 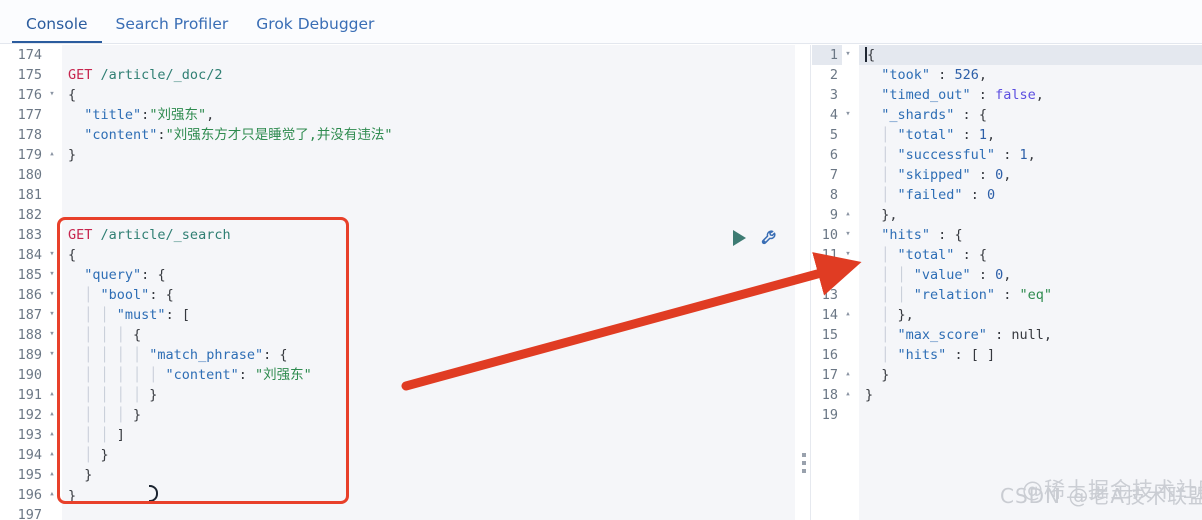 I want to click on code-line: │ "successful" : 1,, so click(x=1030, y=155).